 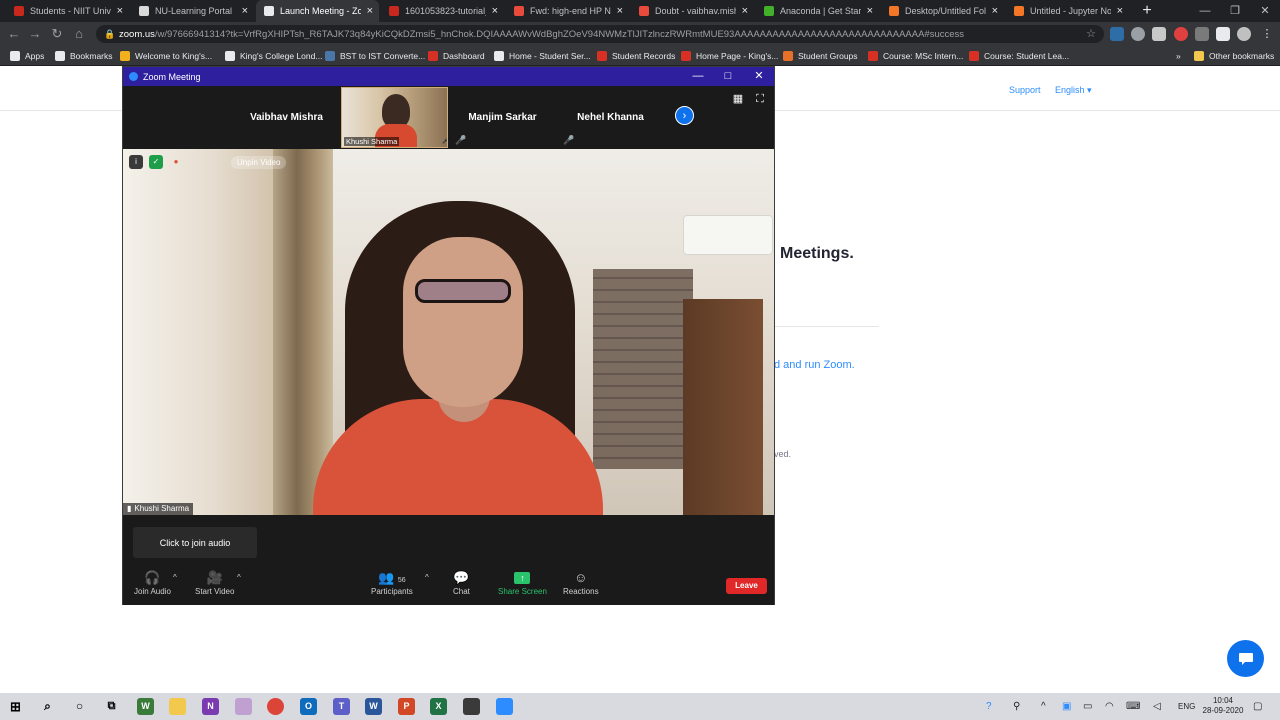 I want to click on outlook-icon: O, so click(x=308, y=706).